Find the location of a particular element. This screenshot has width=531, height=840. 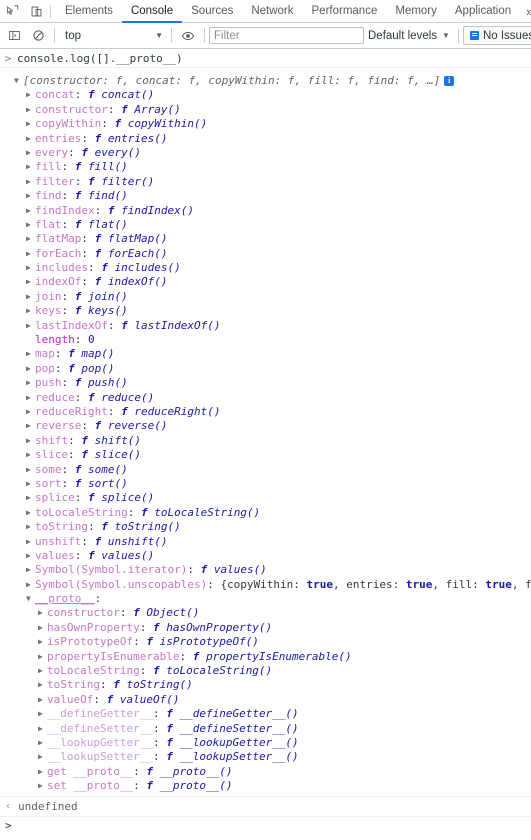

property-row: ▶ fill: f fill() is located at coordinates (265, 167).